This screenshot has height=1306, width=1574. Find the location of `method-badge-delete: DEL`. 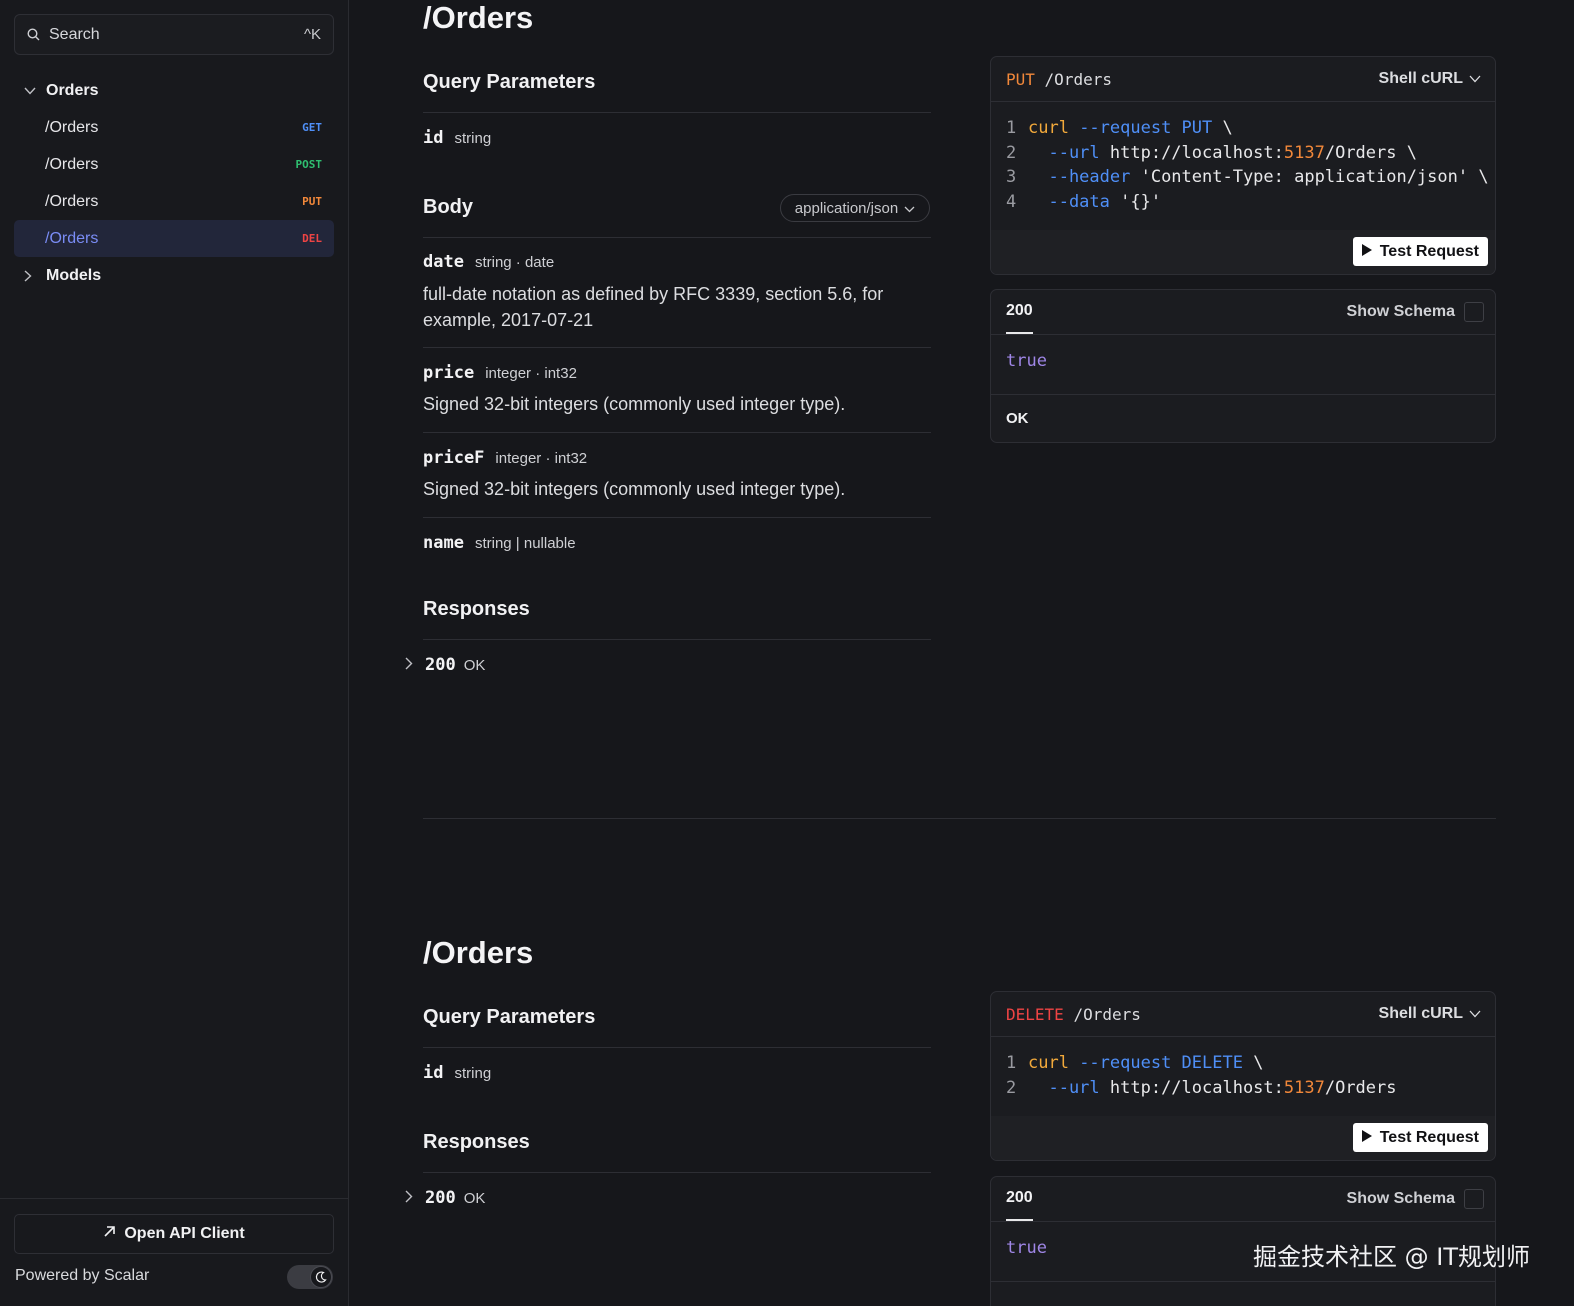

method-badge-delete: DEL is located at coordinates (312, 238).